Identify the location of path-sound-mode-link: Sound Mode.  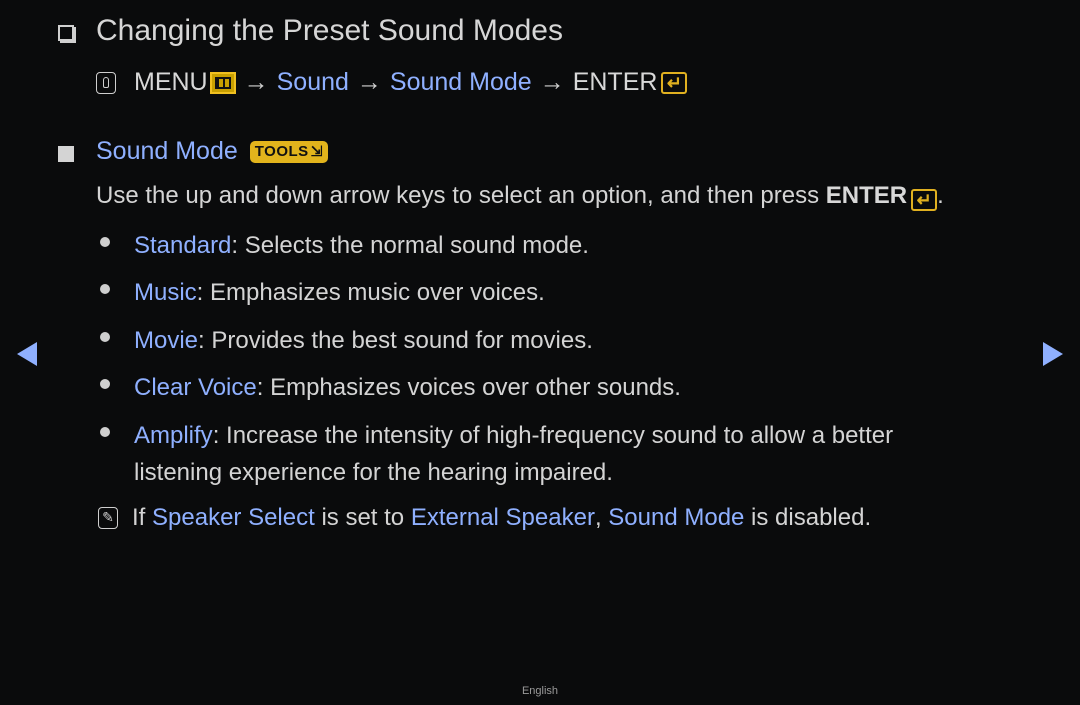
(461, 82).